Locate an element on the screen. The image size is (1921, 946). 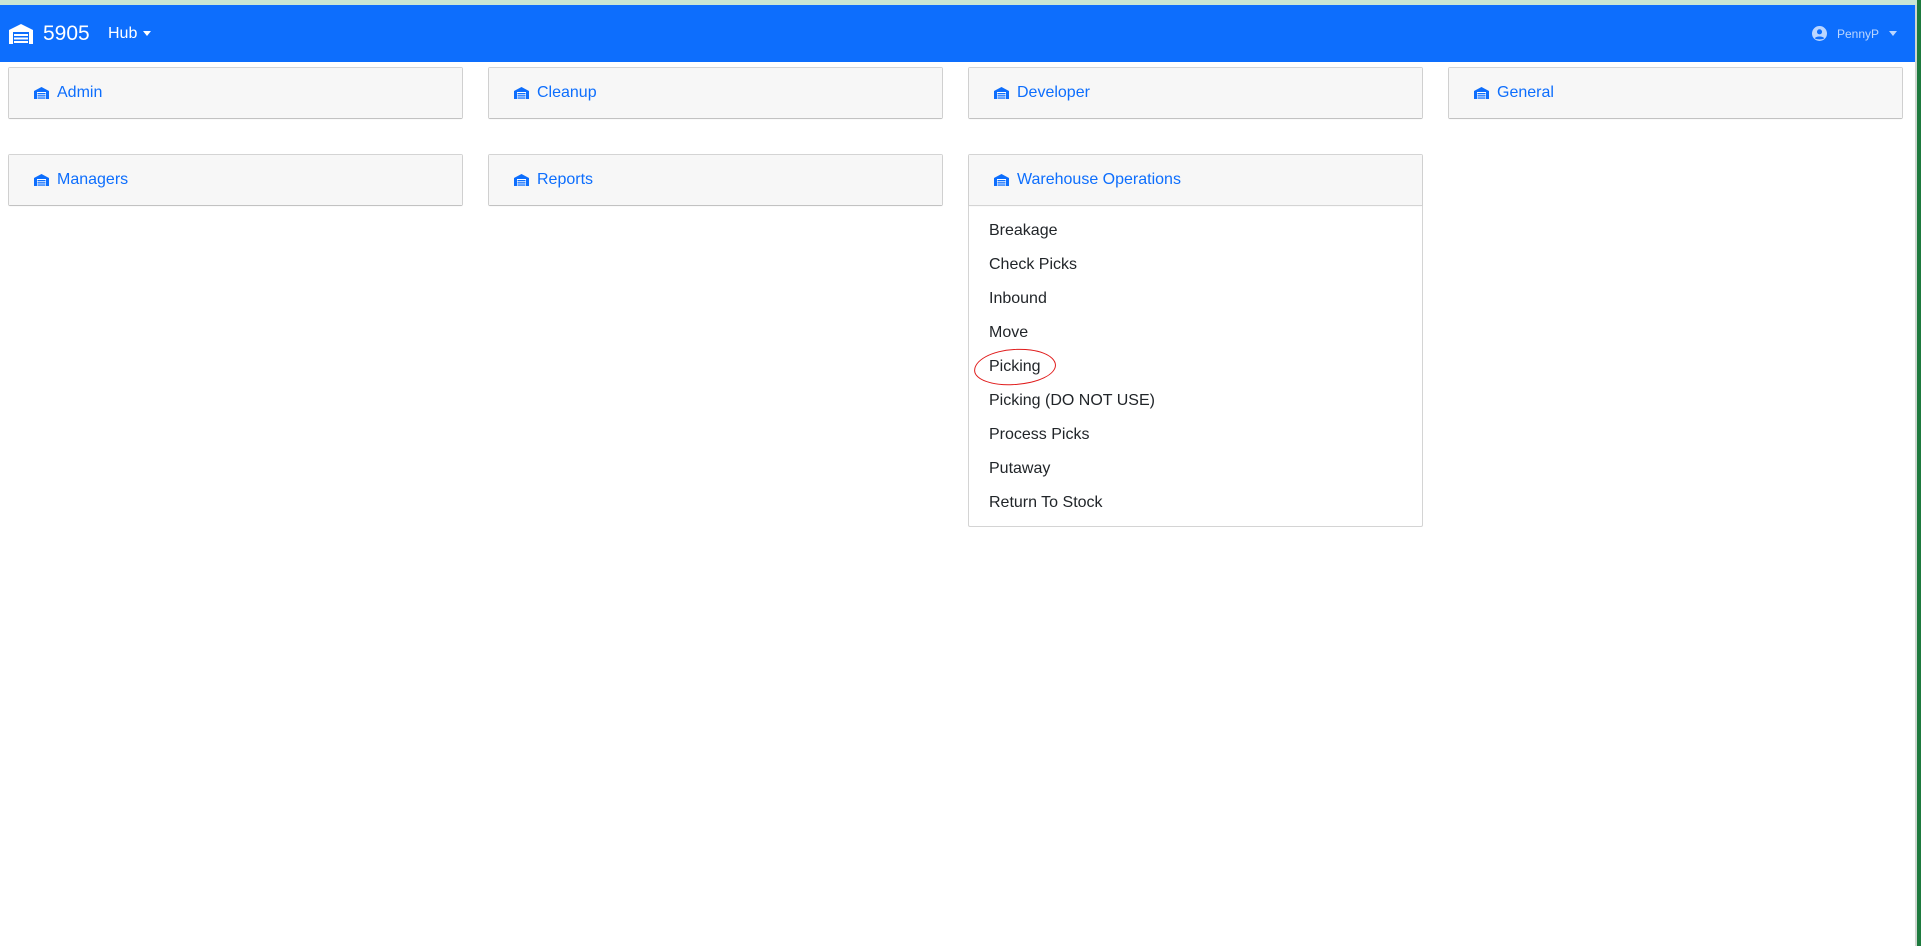
card-managers: Managers is located at coordinates (235, 180).